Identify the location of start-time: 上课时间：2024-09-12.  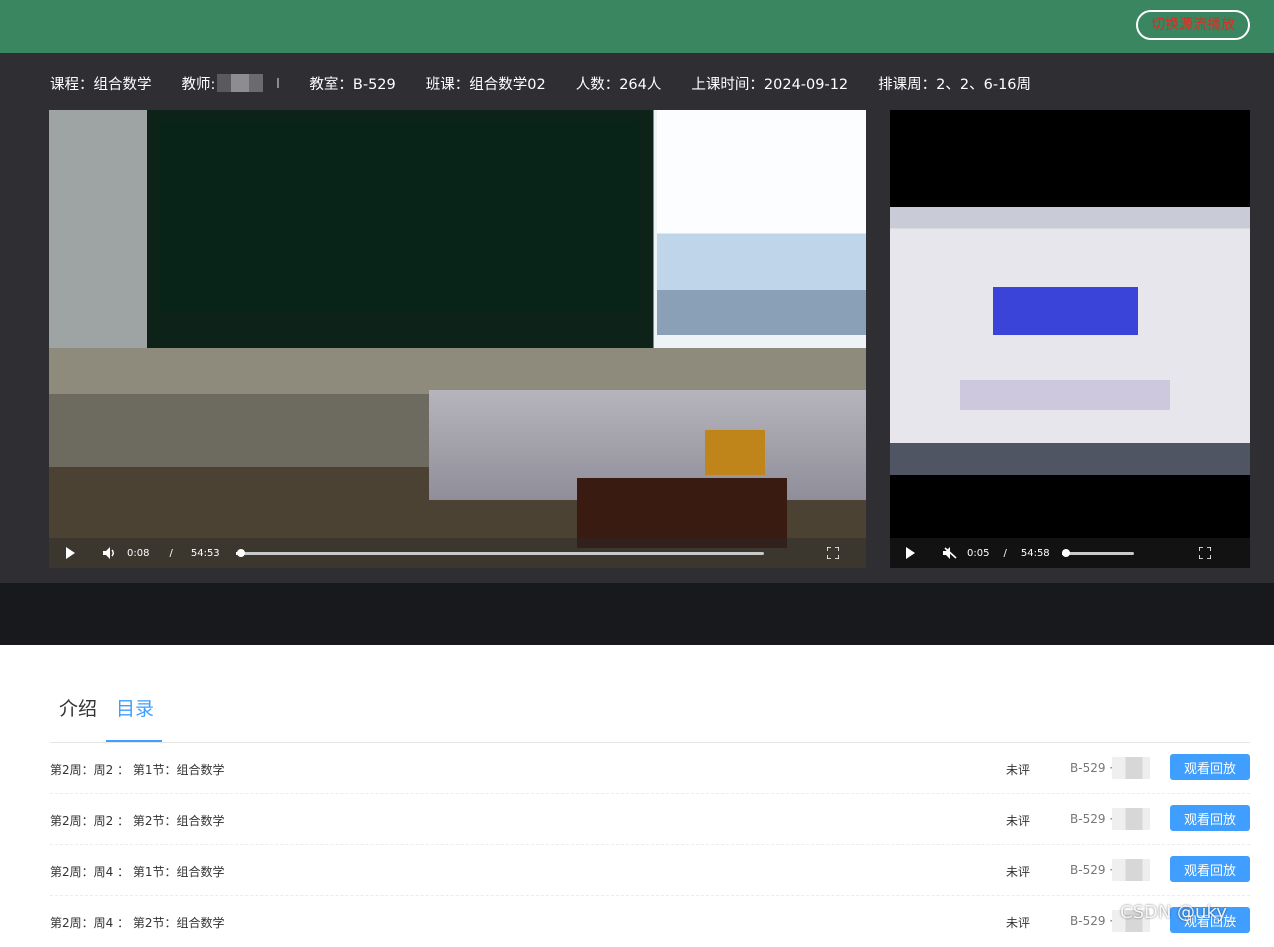
(769, 83).